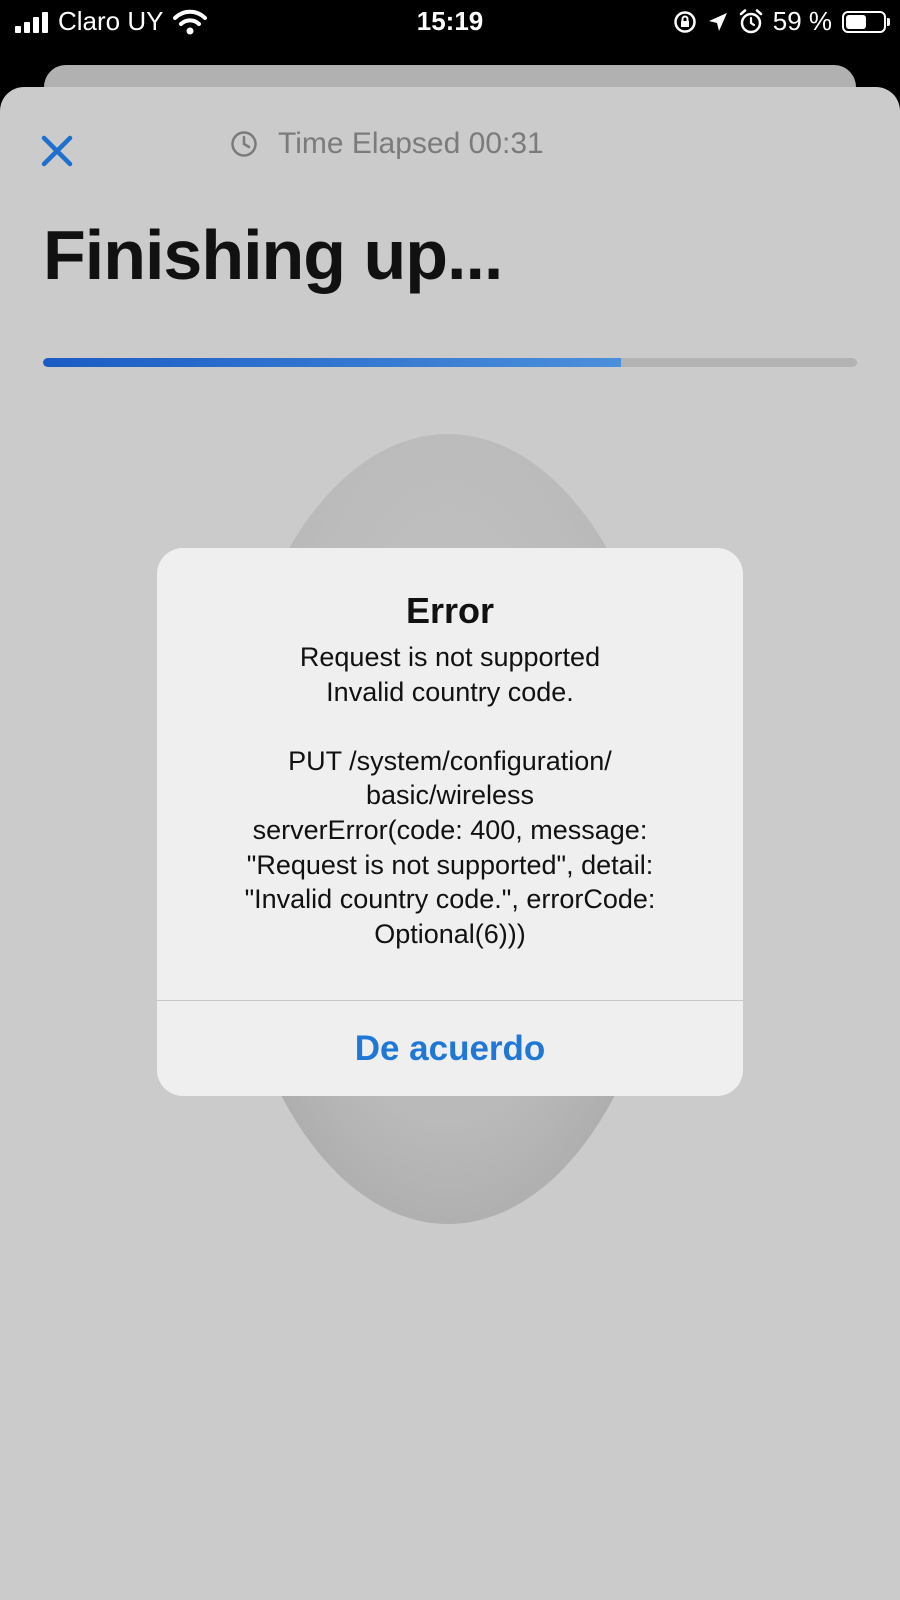 This screenshot has height=1600, width=900. I want to click on alarm-icon, so click(750, 20).